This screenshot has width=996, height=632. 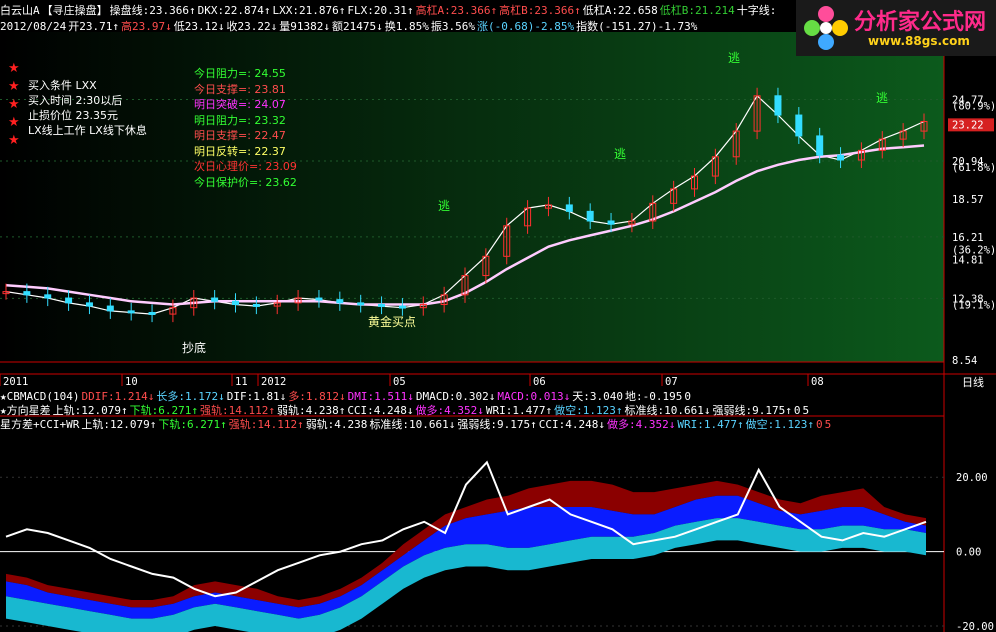 What do you see at coordinates (240, 73) in the screenshot?
I see `price-level: 今日阻力=: 24.55` at bounding box center [240, 73].